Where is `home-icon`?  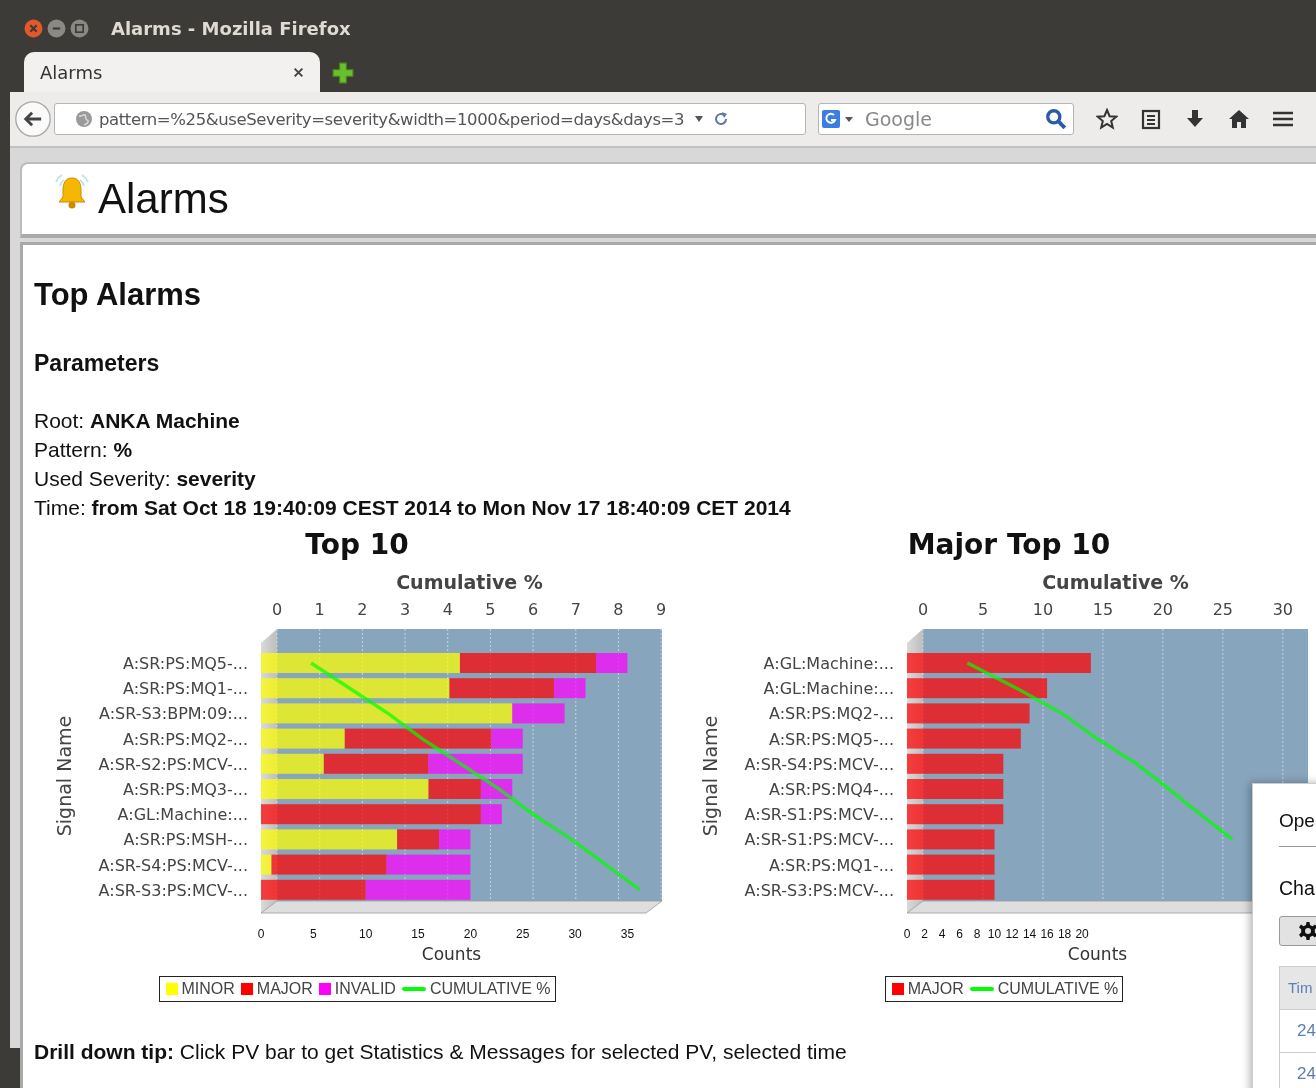
home-icon is located at coordinates (1239, 119).